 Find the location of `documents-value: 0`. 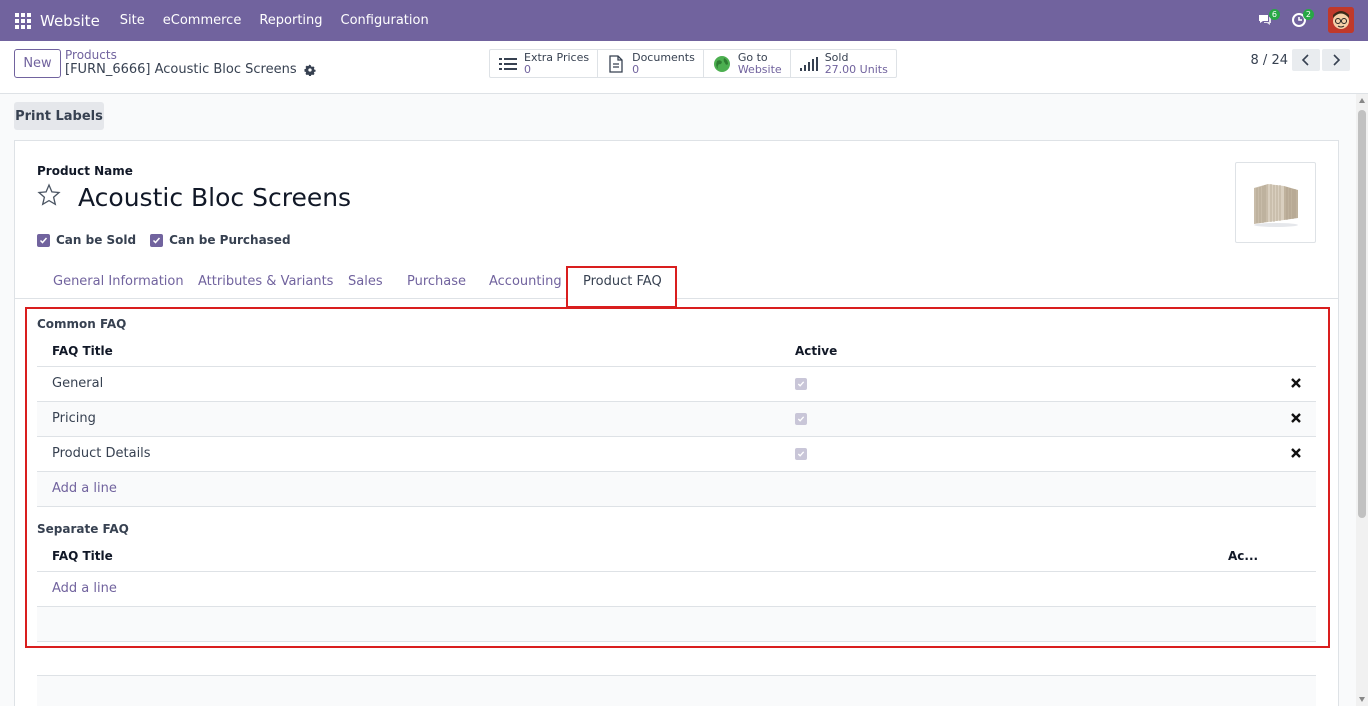

documents-value: 0 is located at coordinates (636, 69).